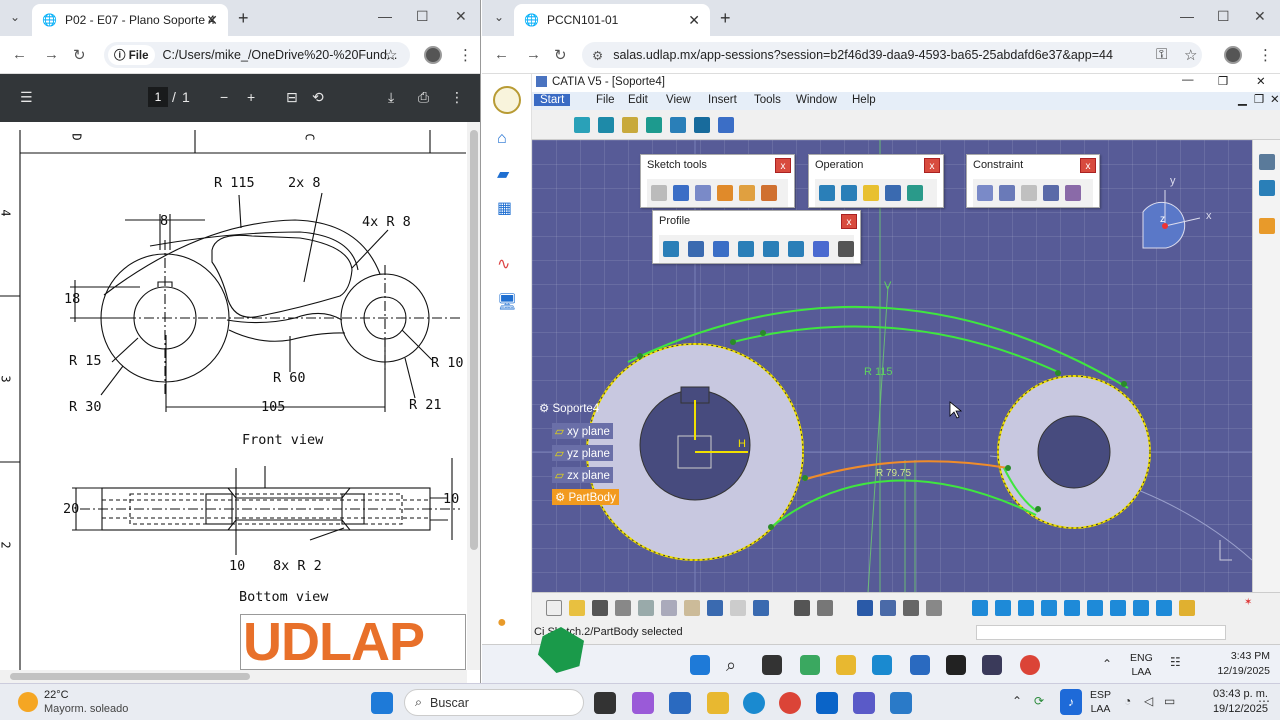 The width and height of the screenshot is (1280, 720). I want to click on store-icon, so click(680, 703).